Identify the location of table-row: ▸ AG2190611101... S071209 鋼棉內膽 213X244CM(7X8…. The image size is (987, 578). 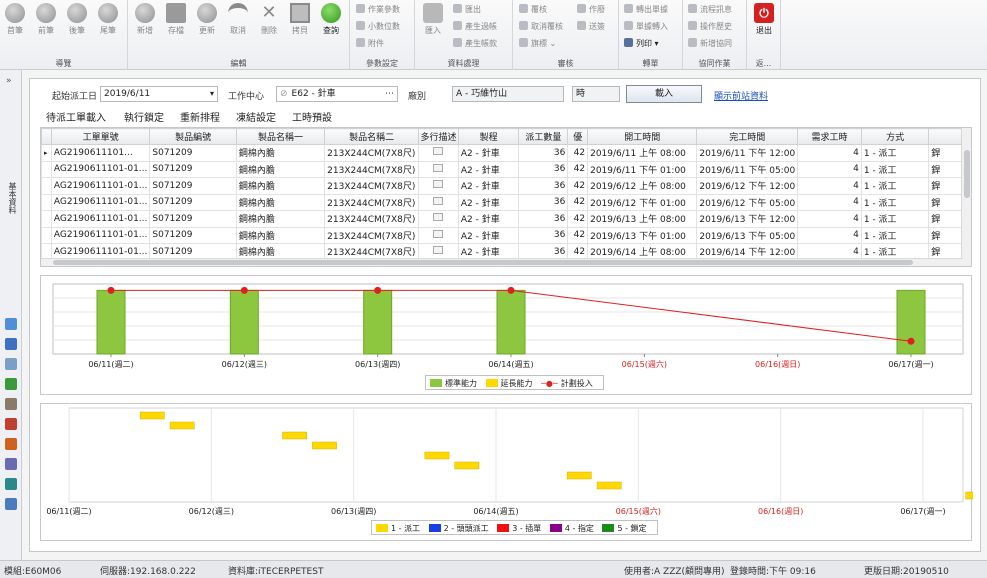
(506, 153).